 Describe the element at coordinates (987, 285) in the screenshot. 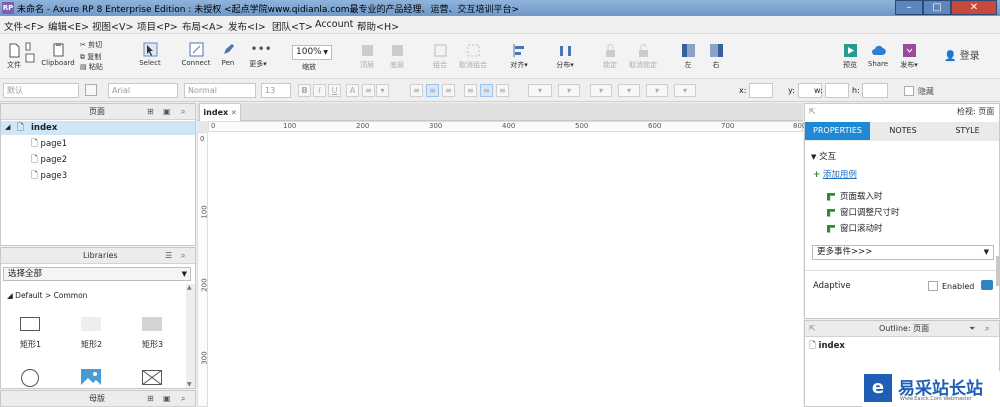

I see `adaptive-settings-icon` at that location.